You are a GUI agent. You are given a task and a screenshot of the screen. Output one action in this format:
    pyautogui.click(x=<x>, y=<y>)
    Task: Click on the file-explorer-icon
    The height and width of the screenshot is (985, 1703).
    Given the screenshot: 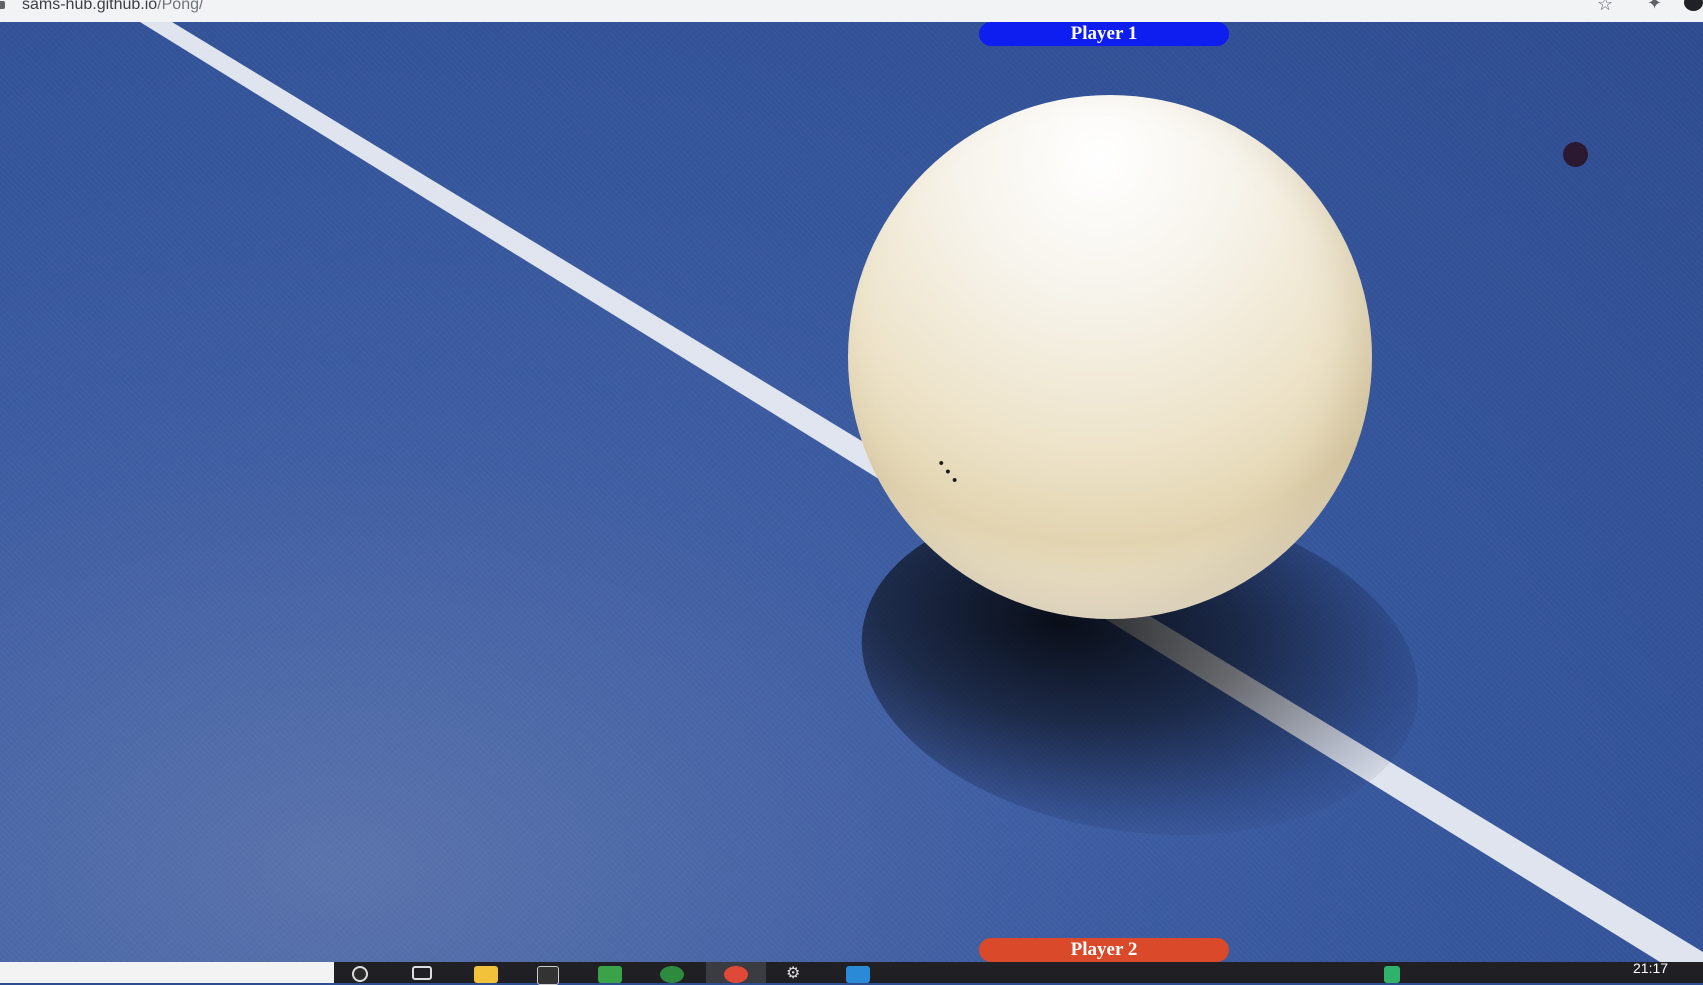 What is the action you would take?
    pyautogui.click(x=486, y=974)
    